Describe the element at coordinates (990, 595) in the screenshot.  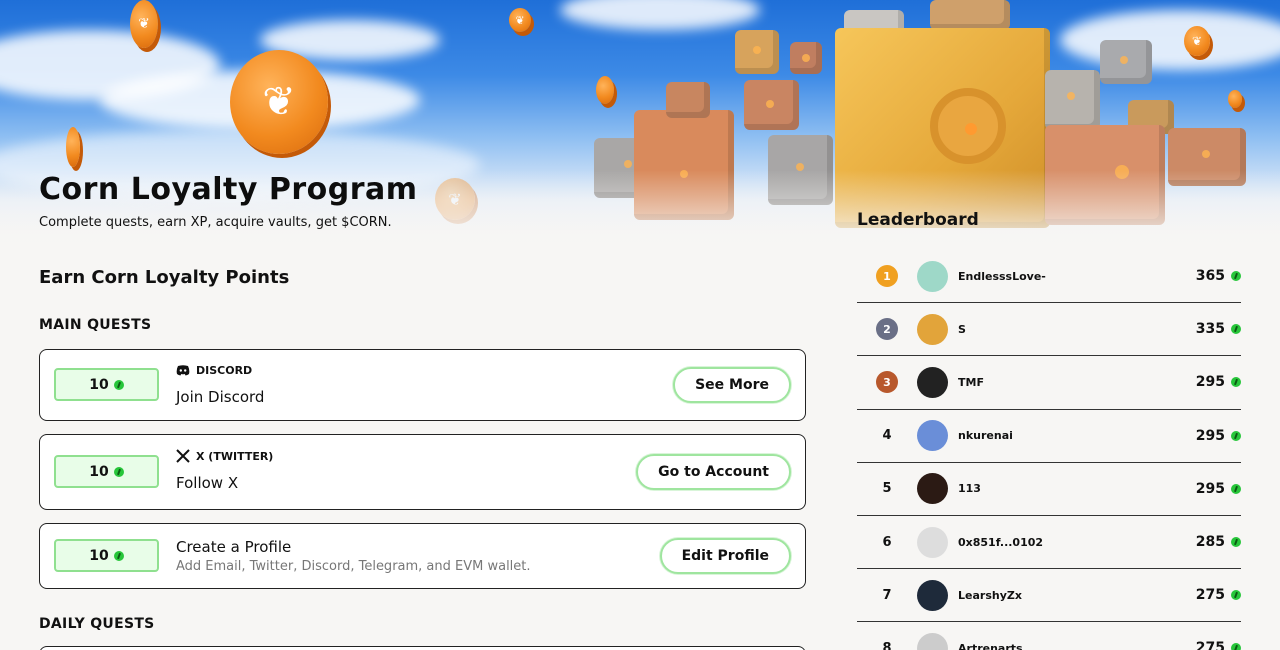
I see `leaderboard-username: LearshyZx` at that location.